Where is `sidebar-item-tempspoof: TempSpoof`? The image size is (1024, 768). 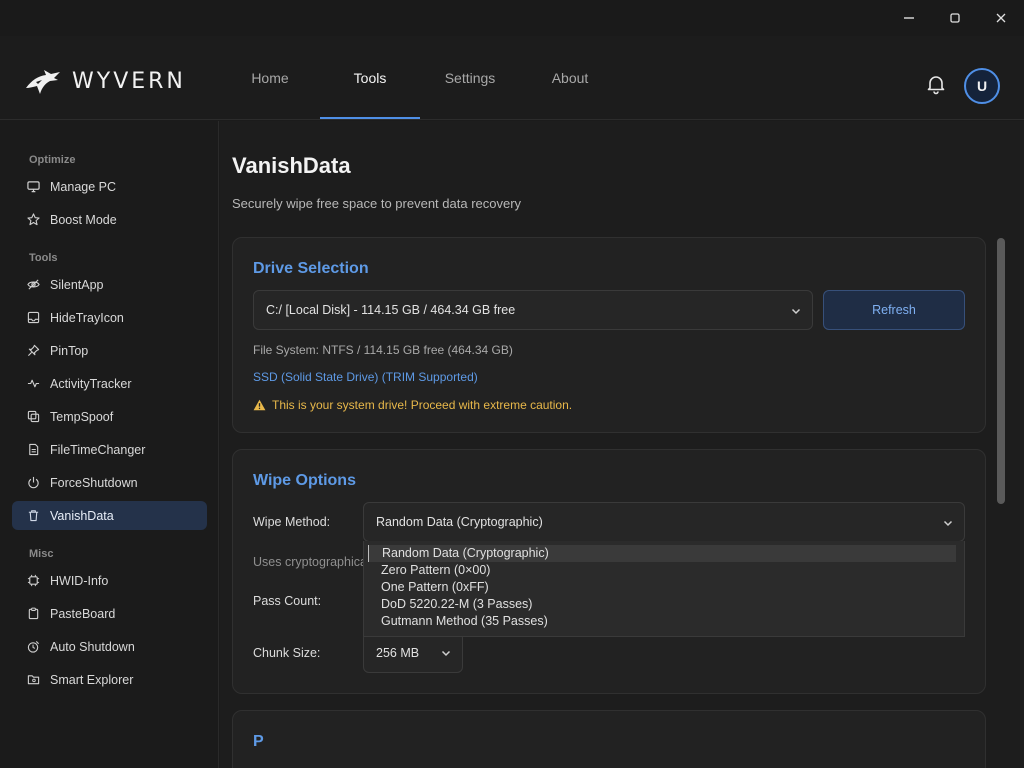 sidebar-item-tempspoof: TempSpoof is located at coordinates (109, 416).